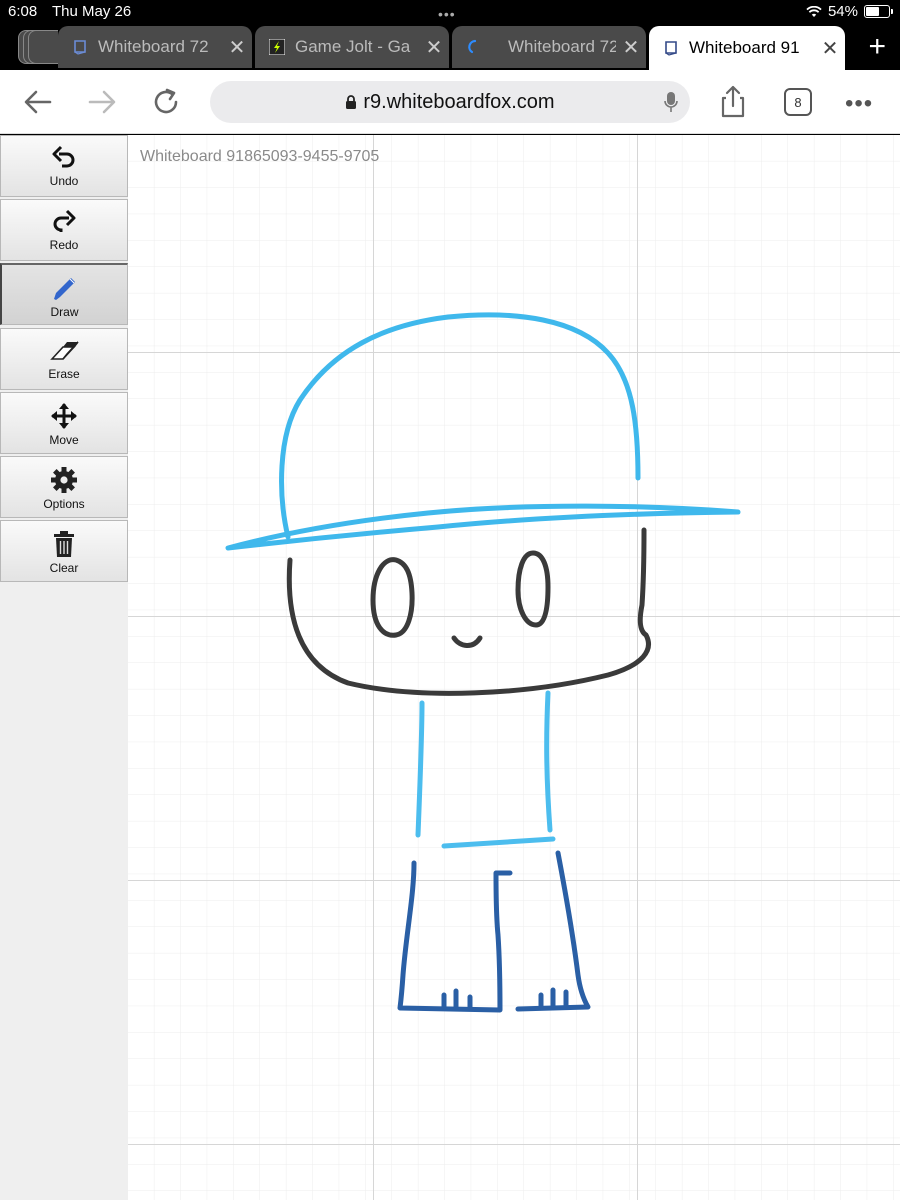 The height and width of the screenshot is (1200, 900). Describe the element at coordinates (64, 416) in the screenshot. I see `move-icon` at that location.